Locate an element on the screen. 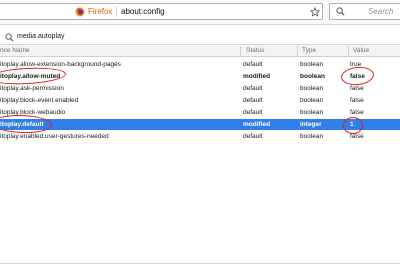  search-bar: Search is located at coordinates (364, 11).